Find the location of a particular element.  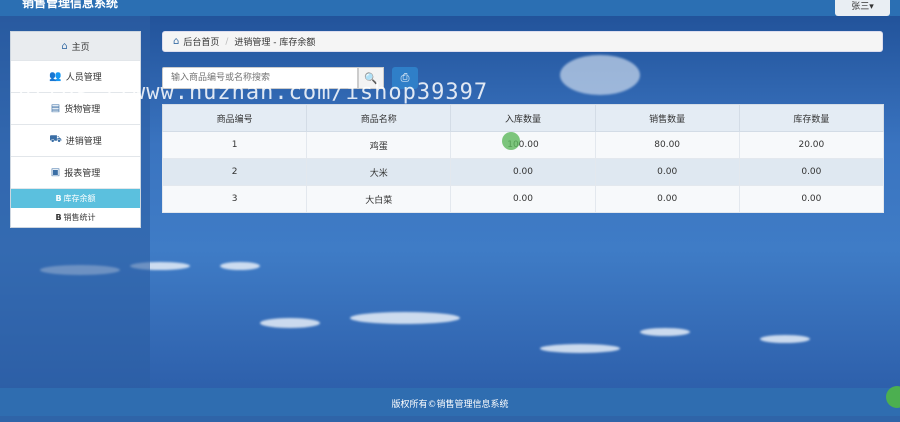

column-header: 入库数量 is located at coordinates (523, 118).